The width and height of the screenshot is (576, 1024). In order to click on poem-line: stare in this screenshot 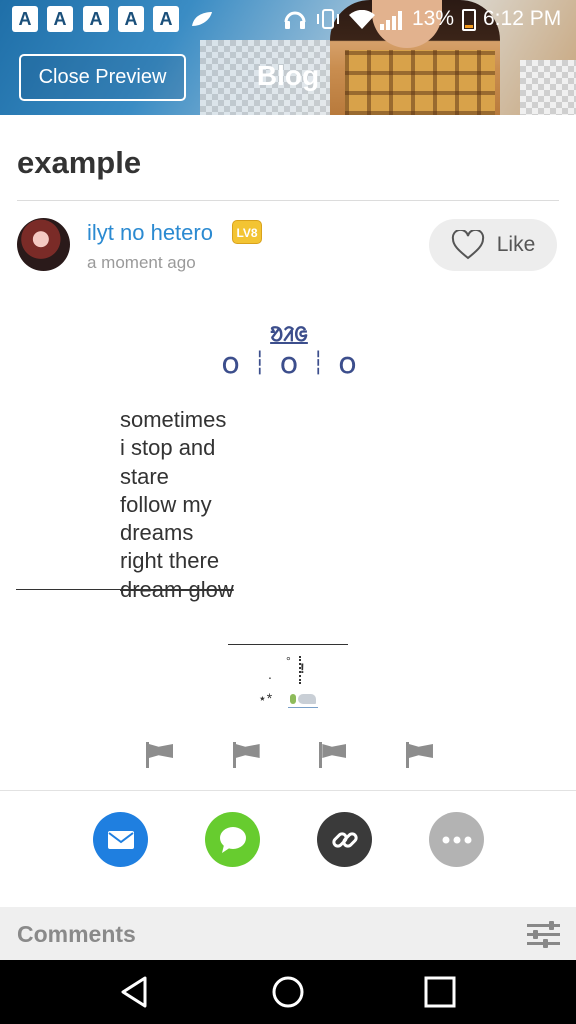, I will do `click(144, 476)`.